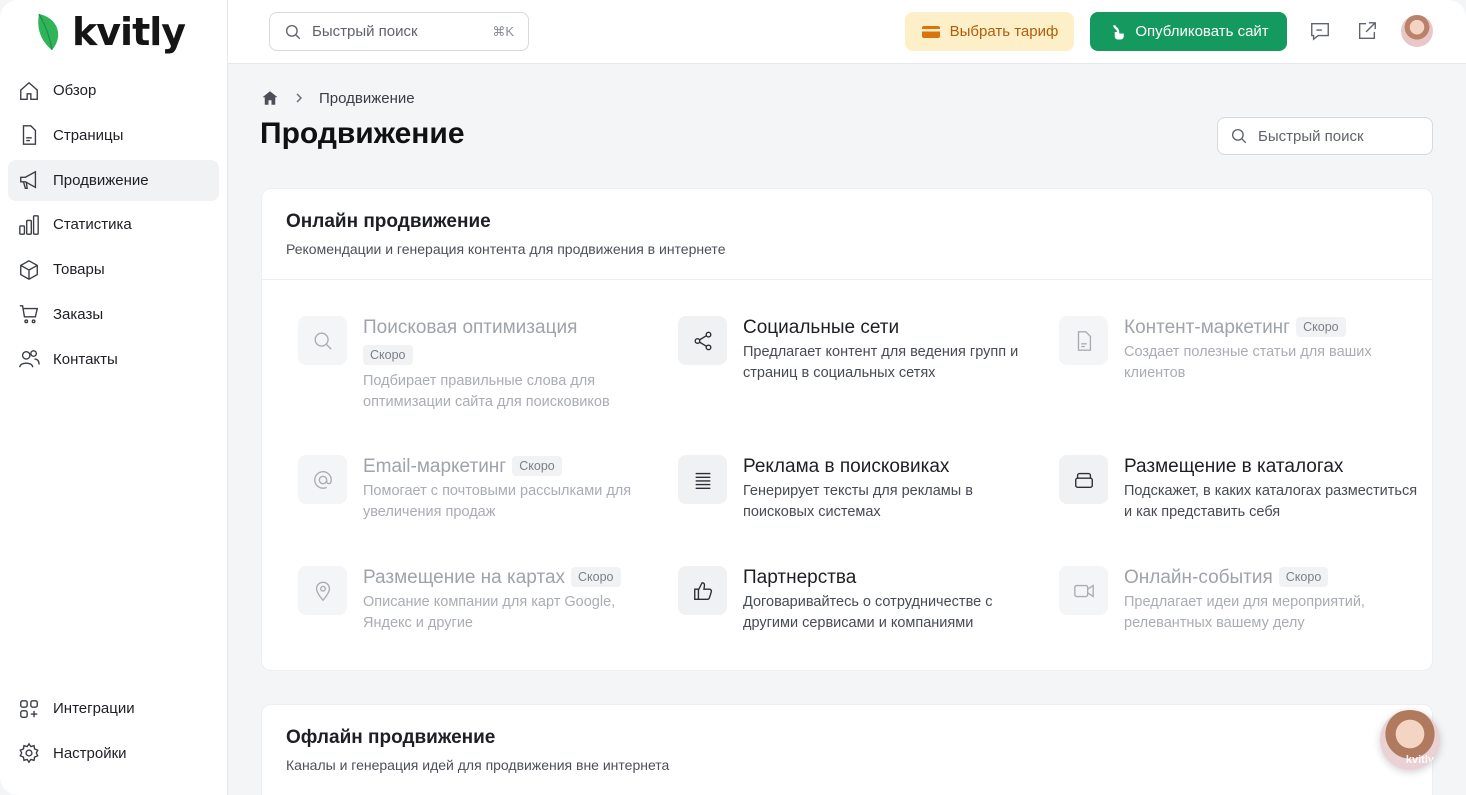  Describe the element at coordinates (800, 577) in the screenshot. I see `channel-title: Партнерства` at that location.